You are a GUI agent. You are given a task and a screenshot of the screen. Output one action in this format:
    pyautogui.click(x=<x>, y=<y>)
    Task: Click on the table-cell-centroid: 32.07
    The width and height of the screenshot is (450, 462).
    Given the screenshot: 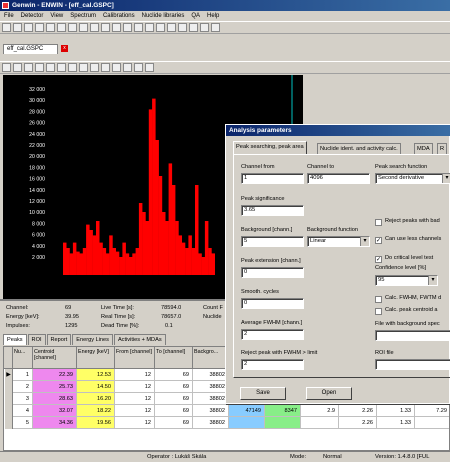 What is the action you would take?
    pyautogui.click(x=55, y=411)
    